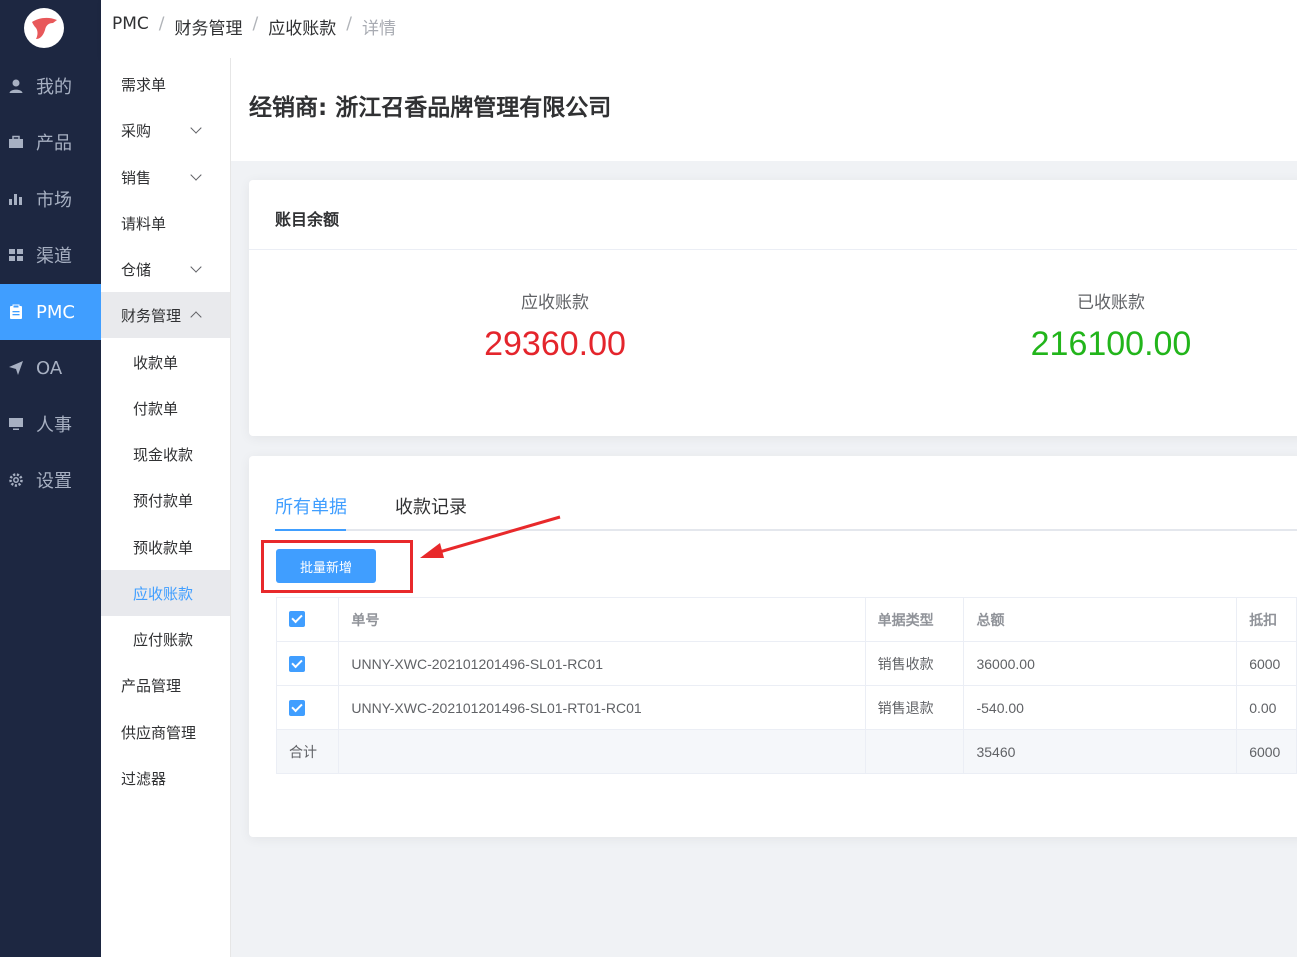  What do you see at coordinates (602, 707) in the screenshot?
I see `cell-no: UNNY-XWC-202101201496-SL01-RT01-RC01` at bounding box center [602, 707].